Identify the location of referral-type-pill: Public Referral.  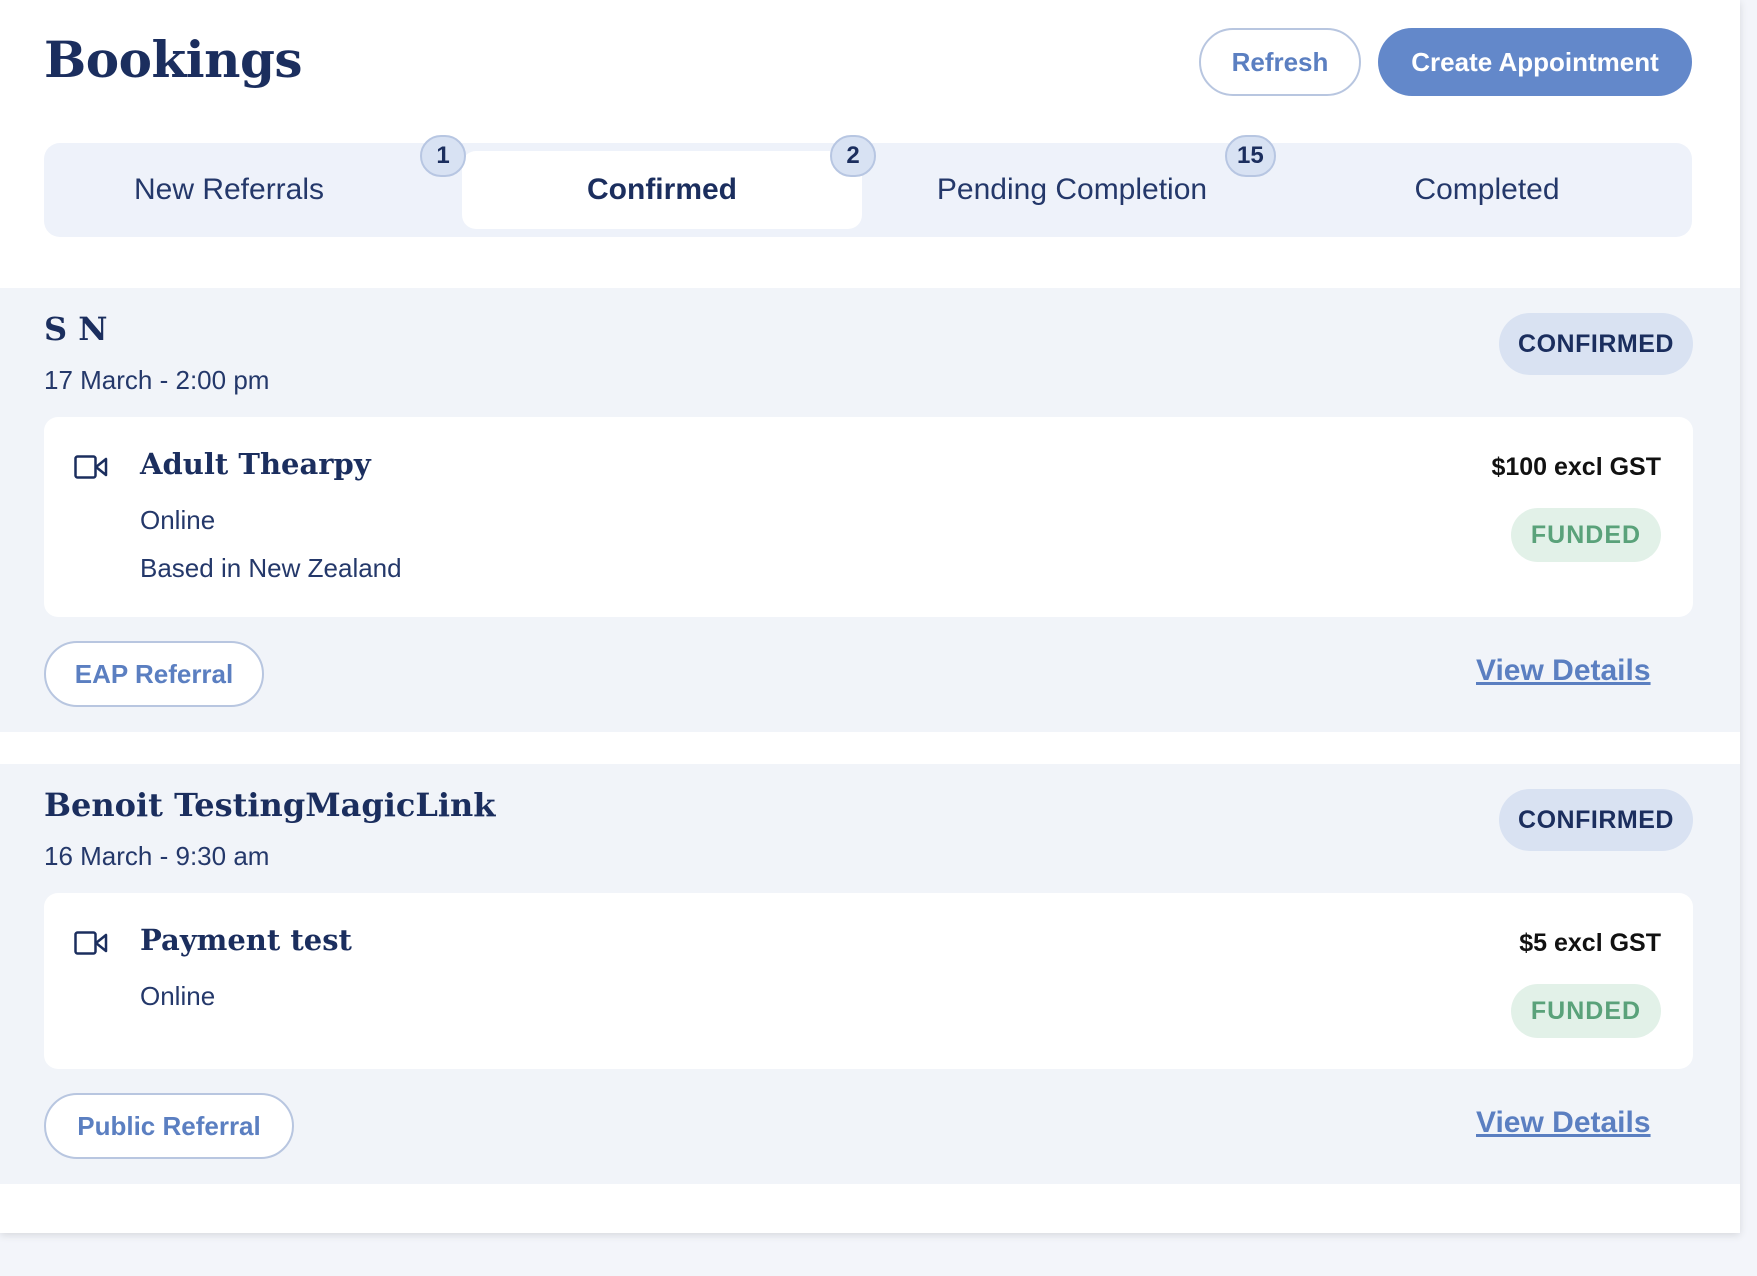
(169, 1126).